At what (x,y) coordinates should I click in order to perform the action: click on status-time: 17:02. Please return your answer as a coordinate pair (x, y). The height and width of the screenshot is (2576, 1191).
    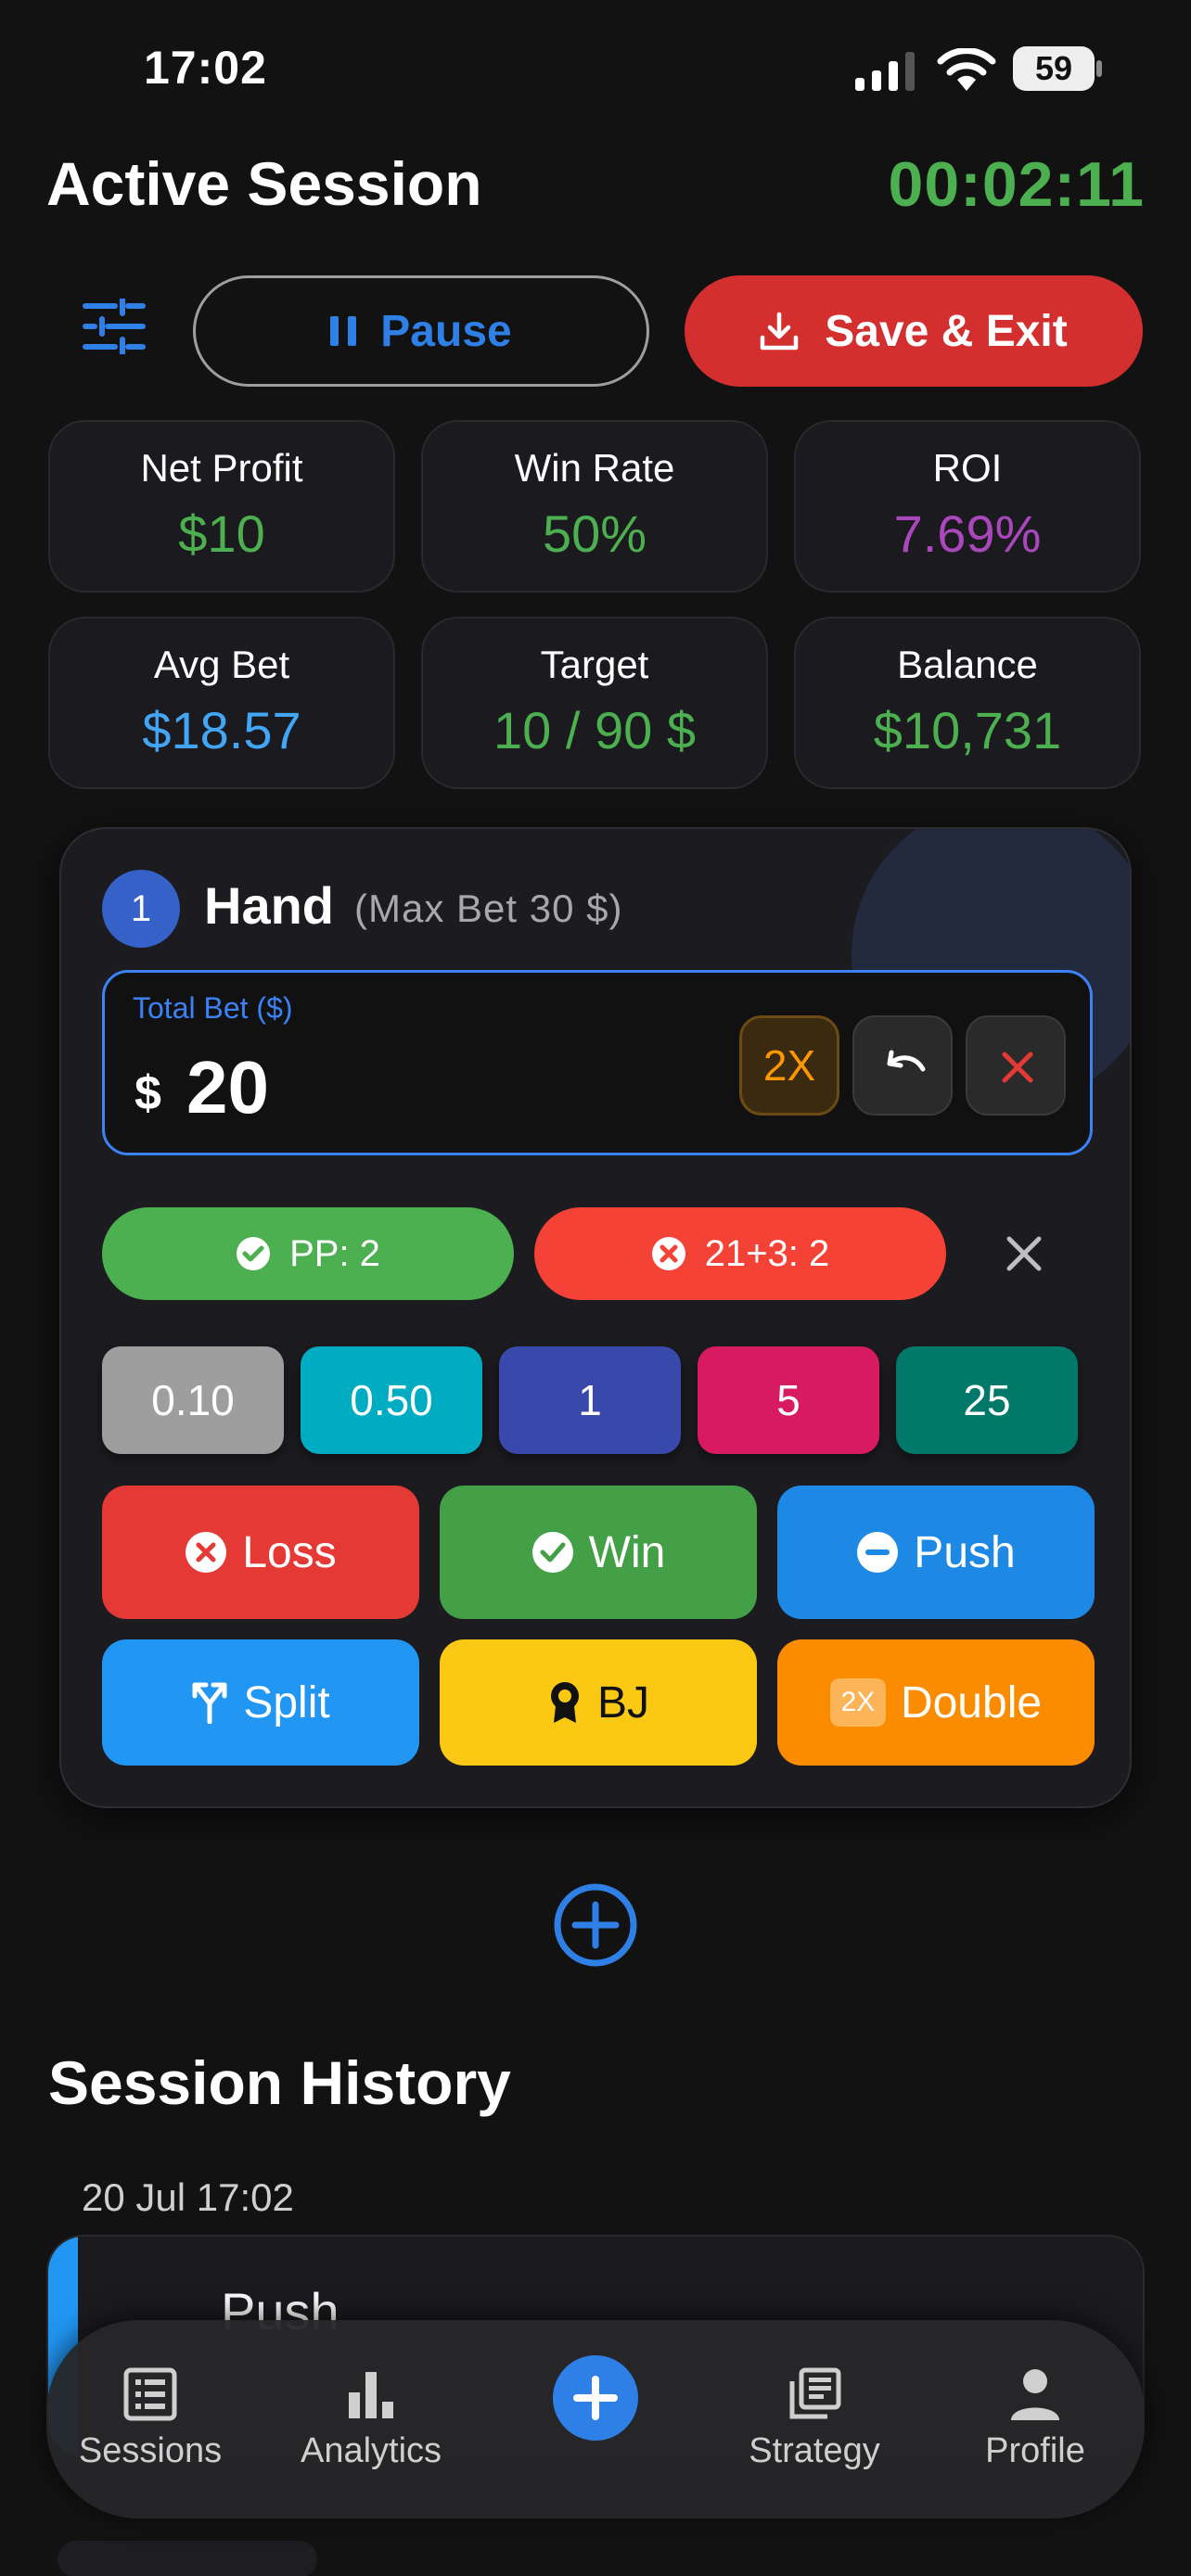
    Looking at the image, I should click on (205, 68).